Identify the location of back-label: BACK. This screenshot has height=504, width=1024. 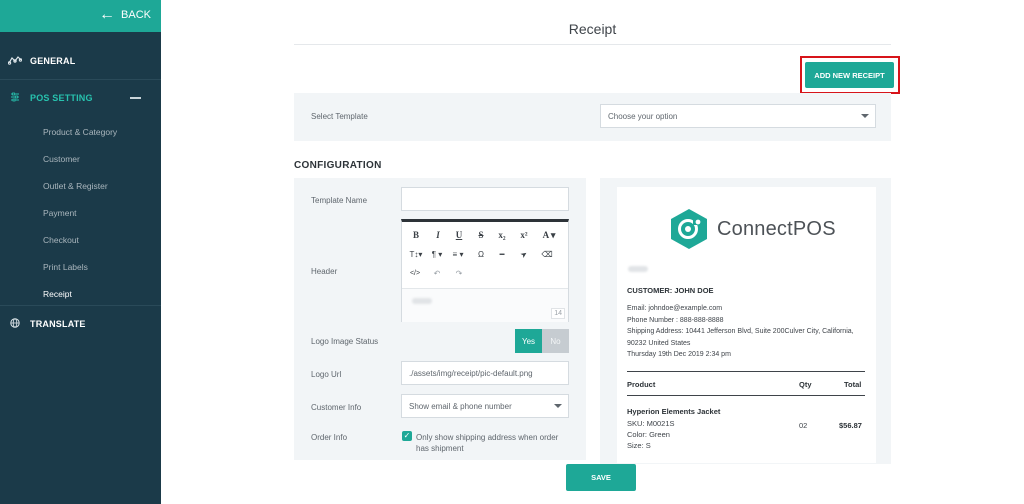
(136, 15).